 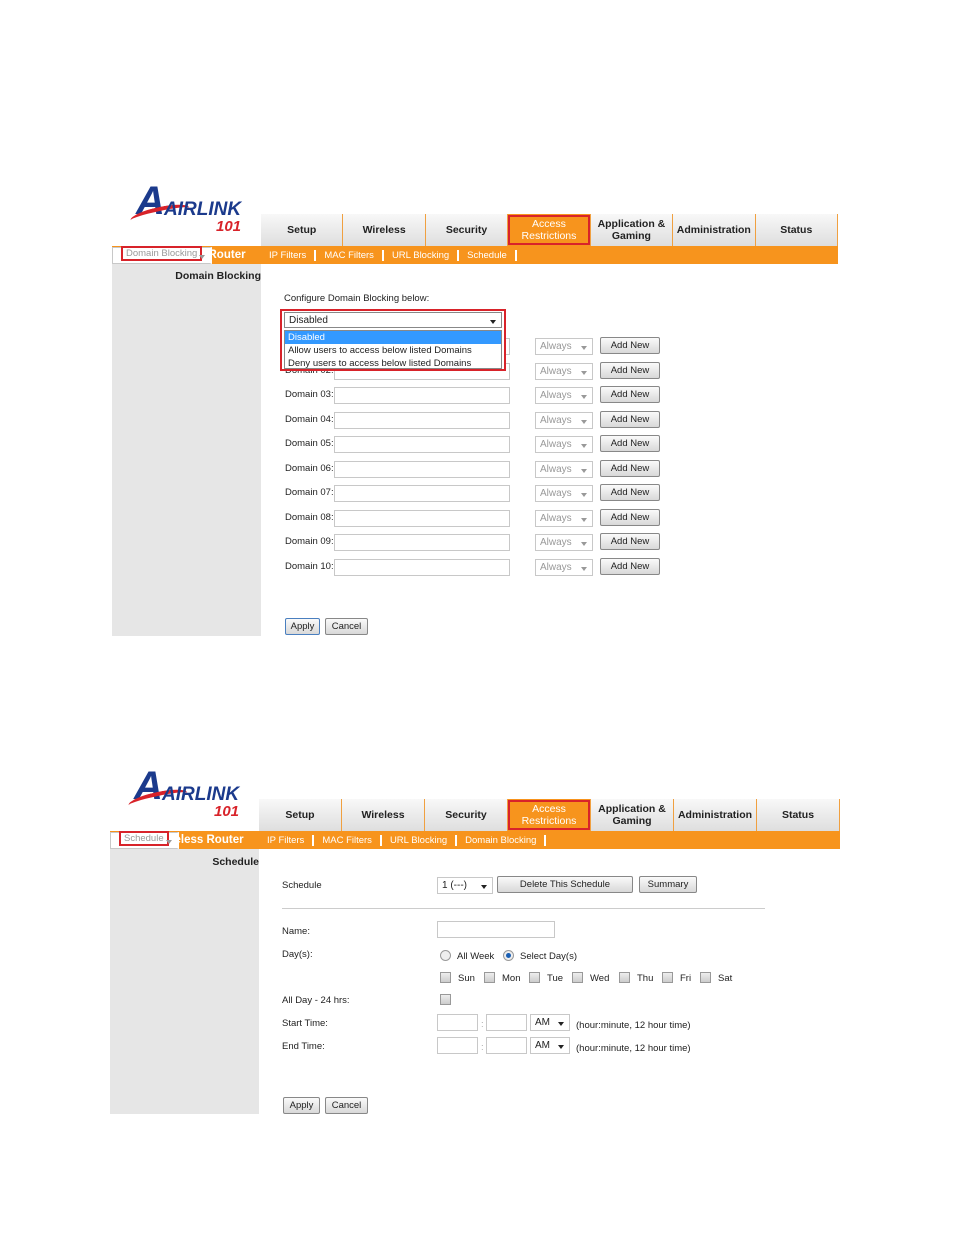 I want to click on start-minute-input, so click(x=506, y=1022).